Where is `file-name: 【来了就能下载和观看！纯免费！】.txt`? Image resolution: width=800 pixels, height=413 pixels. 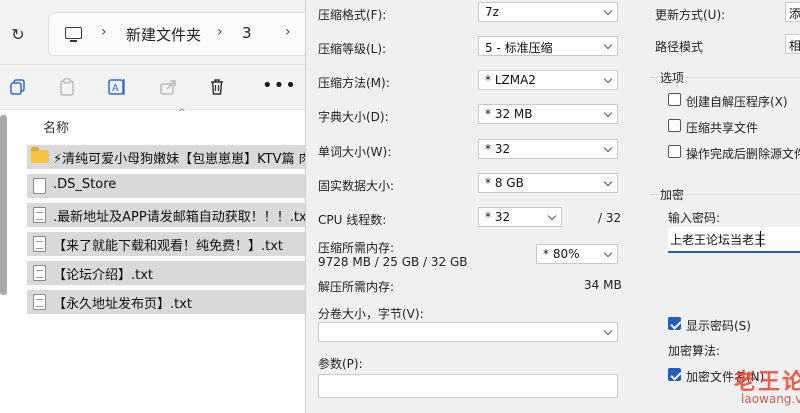 file-name: 【来了就能下载和观看！纯免费！】.txt is located at coordinates (168, 246).